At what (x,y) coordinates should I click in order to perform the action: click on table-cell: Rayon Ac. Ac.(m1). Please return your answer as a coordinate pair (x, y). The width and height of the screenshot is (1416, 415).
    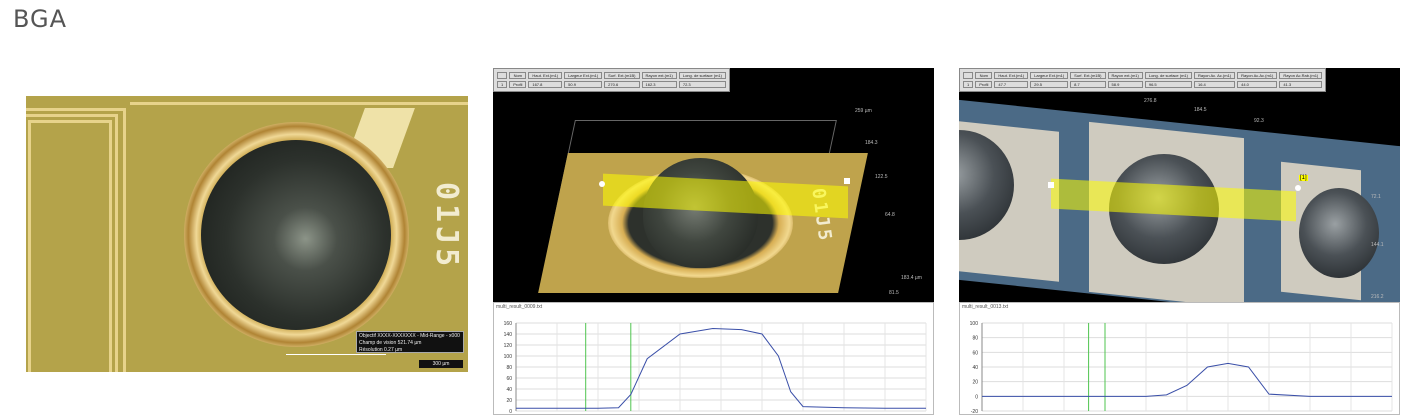
    Looking at the image, I should click on (1215, 75).